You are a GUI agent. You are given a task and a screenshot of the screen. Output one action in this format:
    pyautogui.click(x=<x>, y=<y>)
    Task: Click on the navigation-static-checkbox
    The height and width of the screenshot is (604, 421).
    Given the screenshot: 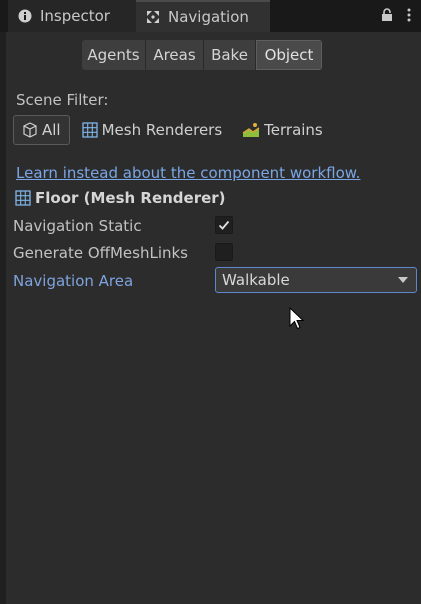 What is the action you would take?
    pyautogui.click(x=224, y=225)
    